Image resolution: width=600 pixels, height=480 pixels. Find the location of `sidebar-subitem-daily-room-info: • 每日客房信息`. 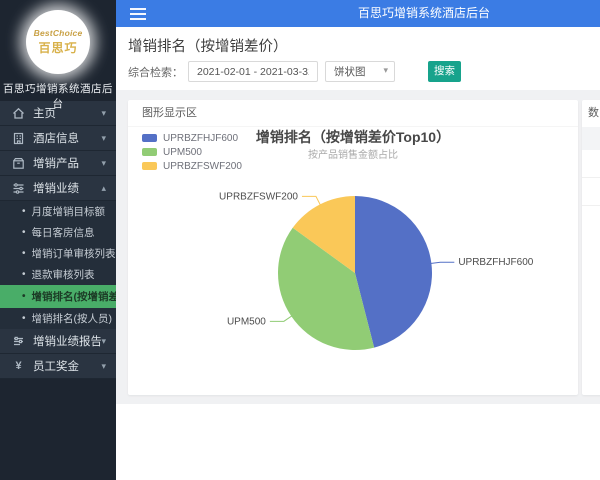

sidebar-subitem-daily-room-info: • 每日客房信息 is located at coordinates (58, 232).